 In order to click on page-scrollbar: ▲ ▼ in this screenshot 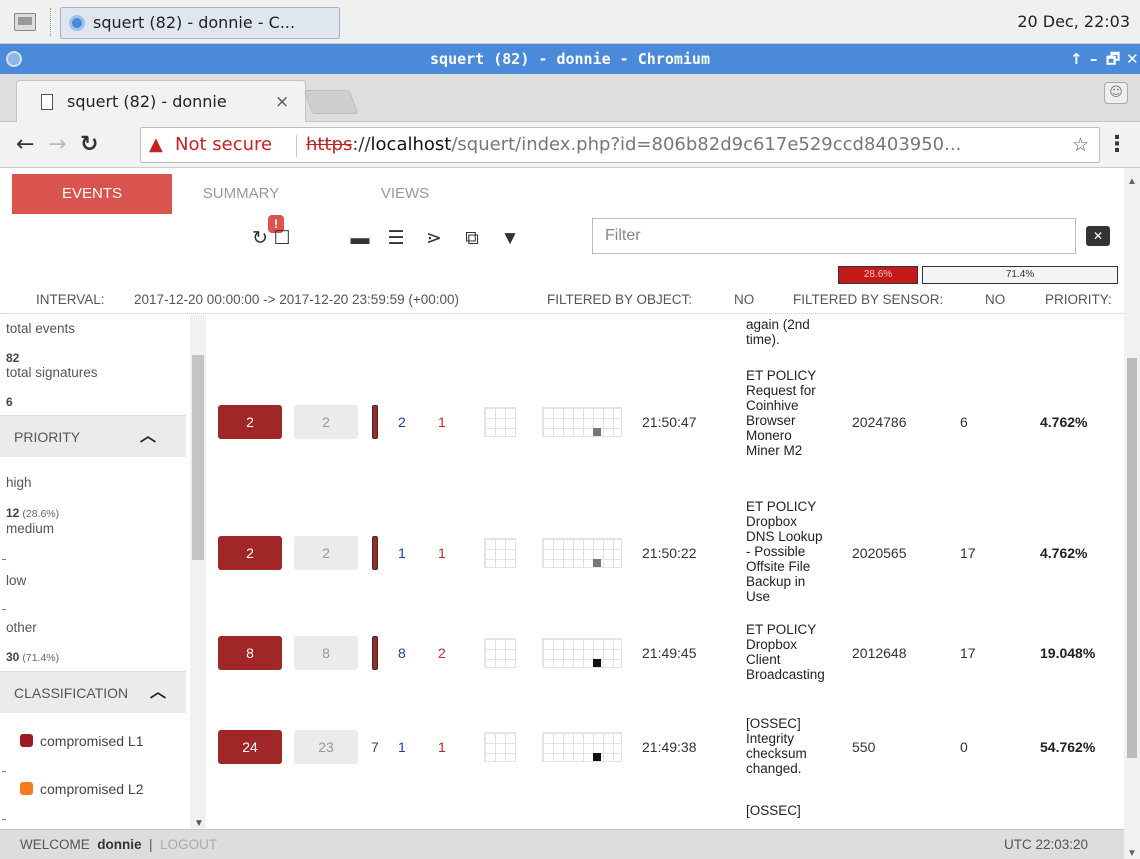, I will do `click(1132, 513)`.